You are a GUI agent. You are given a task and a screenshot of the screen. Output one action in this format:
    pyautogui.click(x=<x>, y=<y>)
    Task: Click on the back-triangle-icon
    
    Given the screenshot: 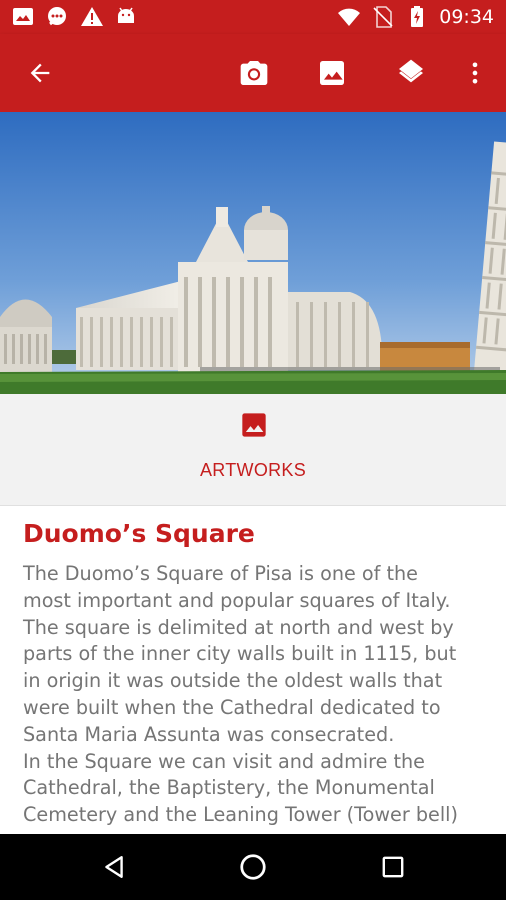 What is the action you would take?
    pyautogui.click(x=114, y=867)
    